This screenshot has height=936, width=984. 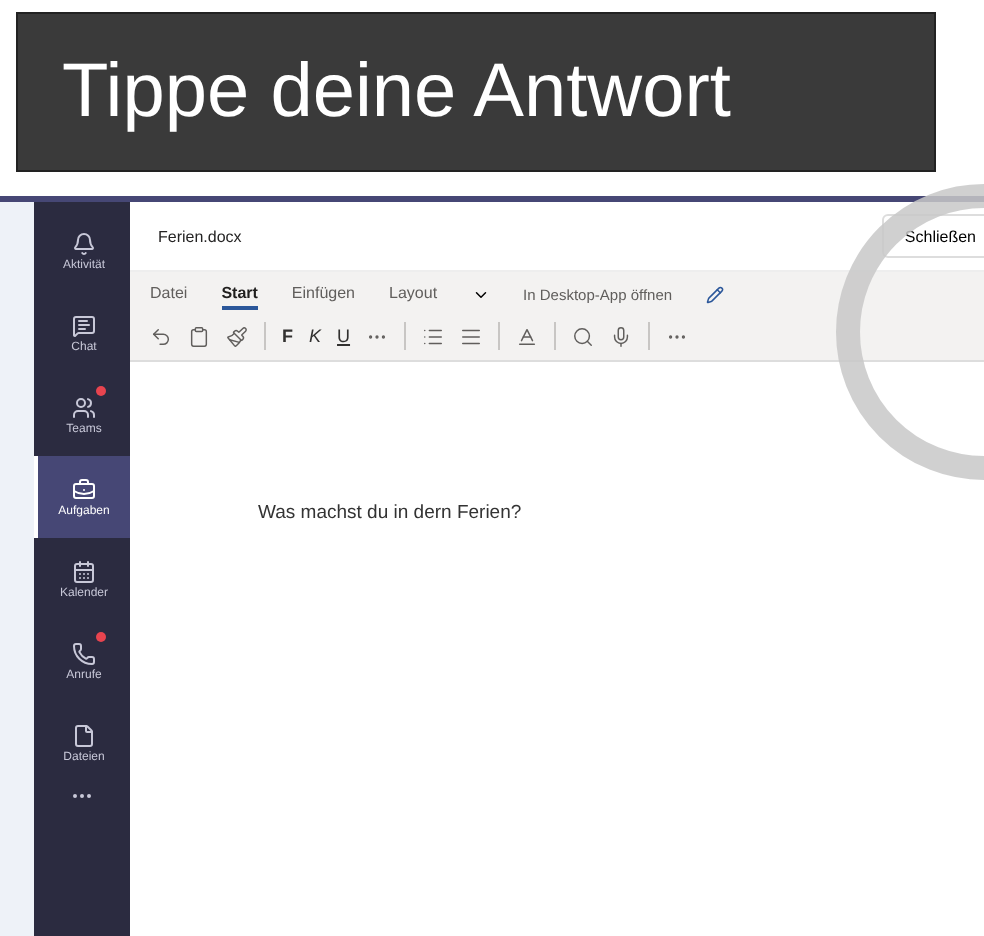 What do you see at coordinates (471, 336) in the screenshot?
I see `align-icon` at bounding box center [471, 336].